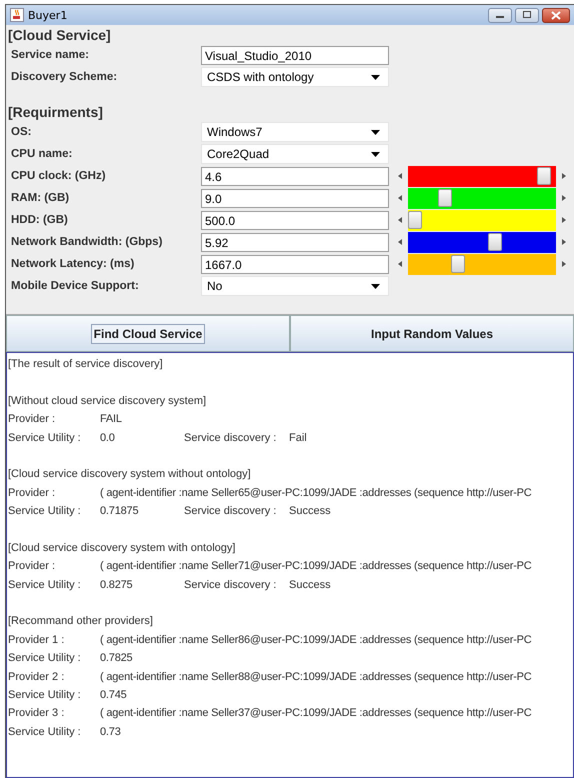 Image resolution: width=574 pixels, height=778 pixels. What do you see at coordinates (50, 55) in the screenshot?
I see `field-label: Service name:` at bounding box center [50, 55].